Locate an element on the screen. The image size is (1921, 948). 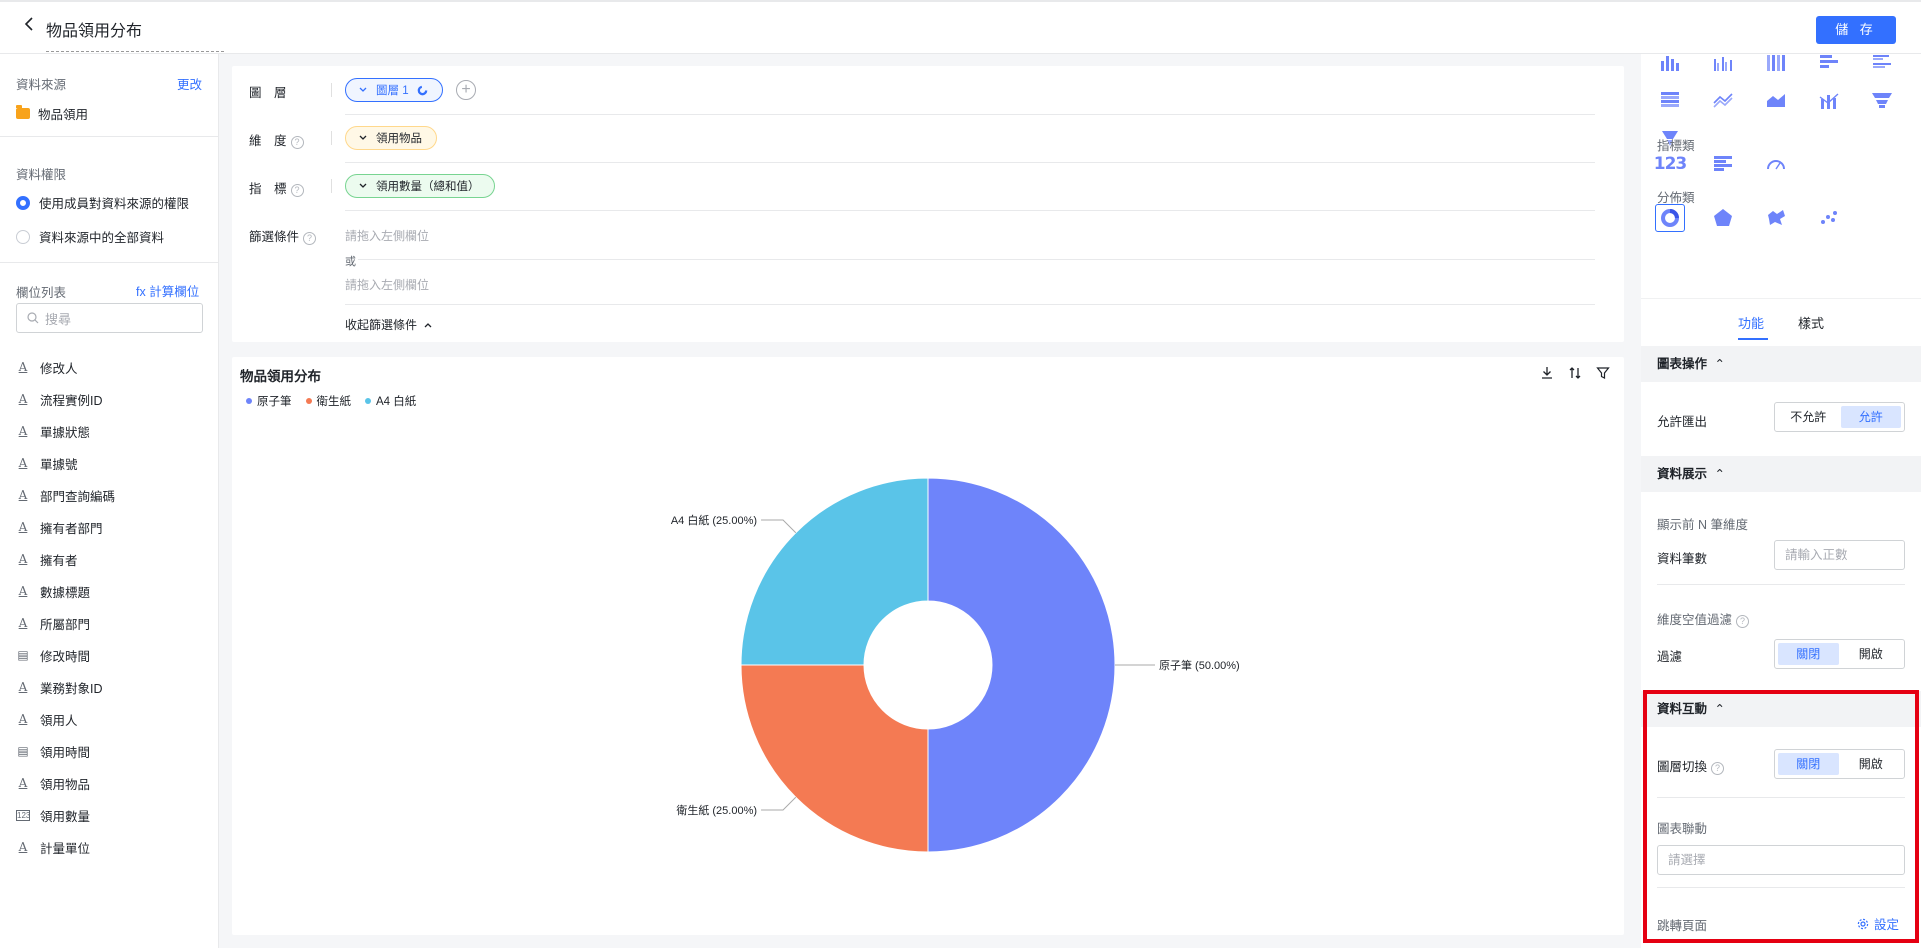
horizontal-stacked-bar-icon is located at coordinates (1670, 100).